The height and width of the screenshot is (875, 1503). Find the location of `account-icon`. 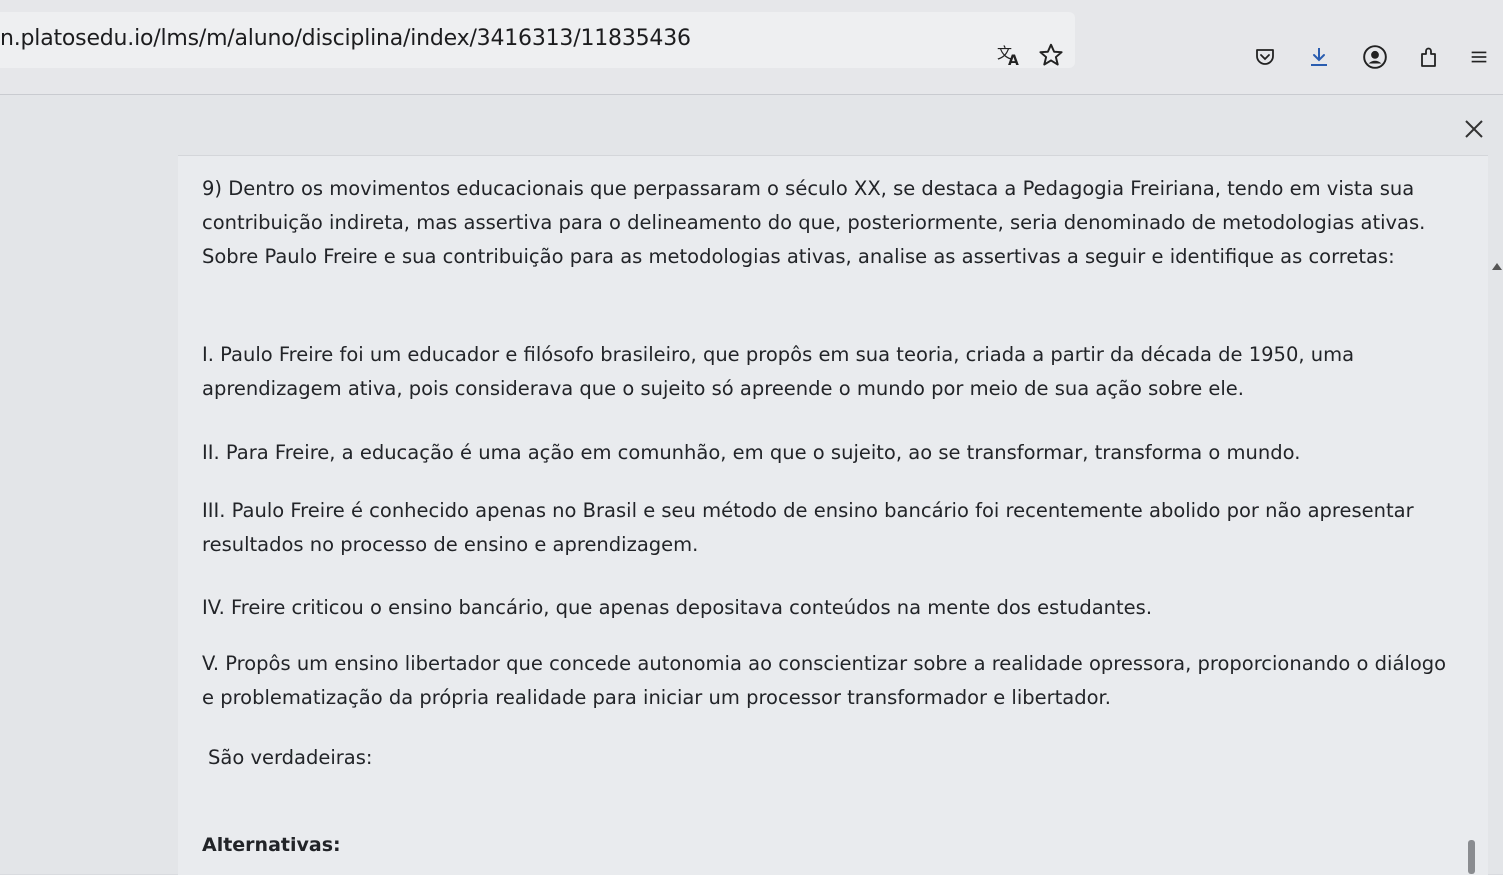

account-icon is located at coordinates (1375, 57).